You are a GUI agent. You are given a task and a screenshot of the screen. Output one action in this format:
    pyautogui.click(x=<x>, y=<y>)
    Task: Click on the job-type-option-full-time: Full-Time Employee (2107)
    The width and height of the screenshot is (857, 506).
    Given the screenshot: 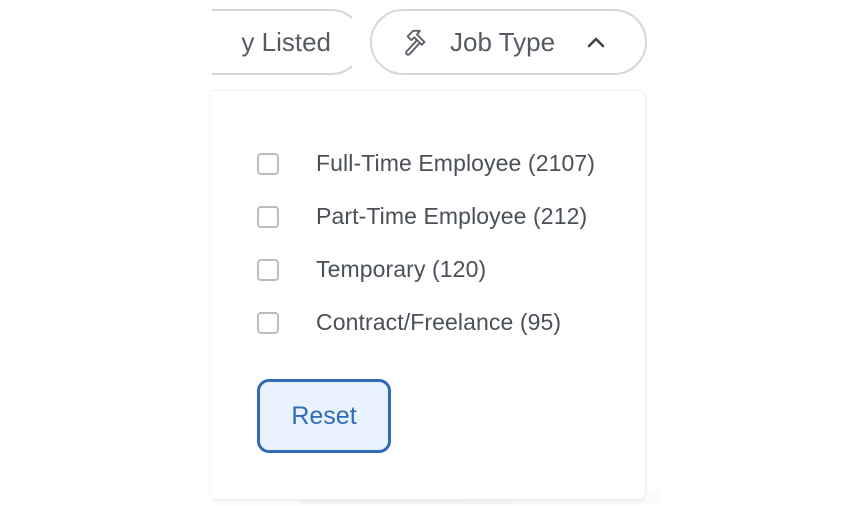 What is the action you would take?
    pyautogui.click(x=426, y=163)
    